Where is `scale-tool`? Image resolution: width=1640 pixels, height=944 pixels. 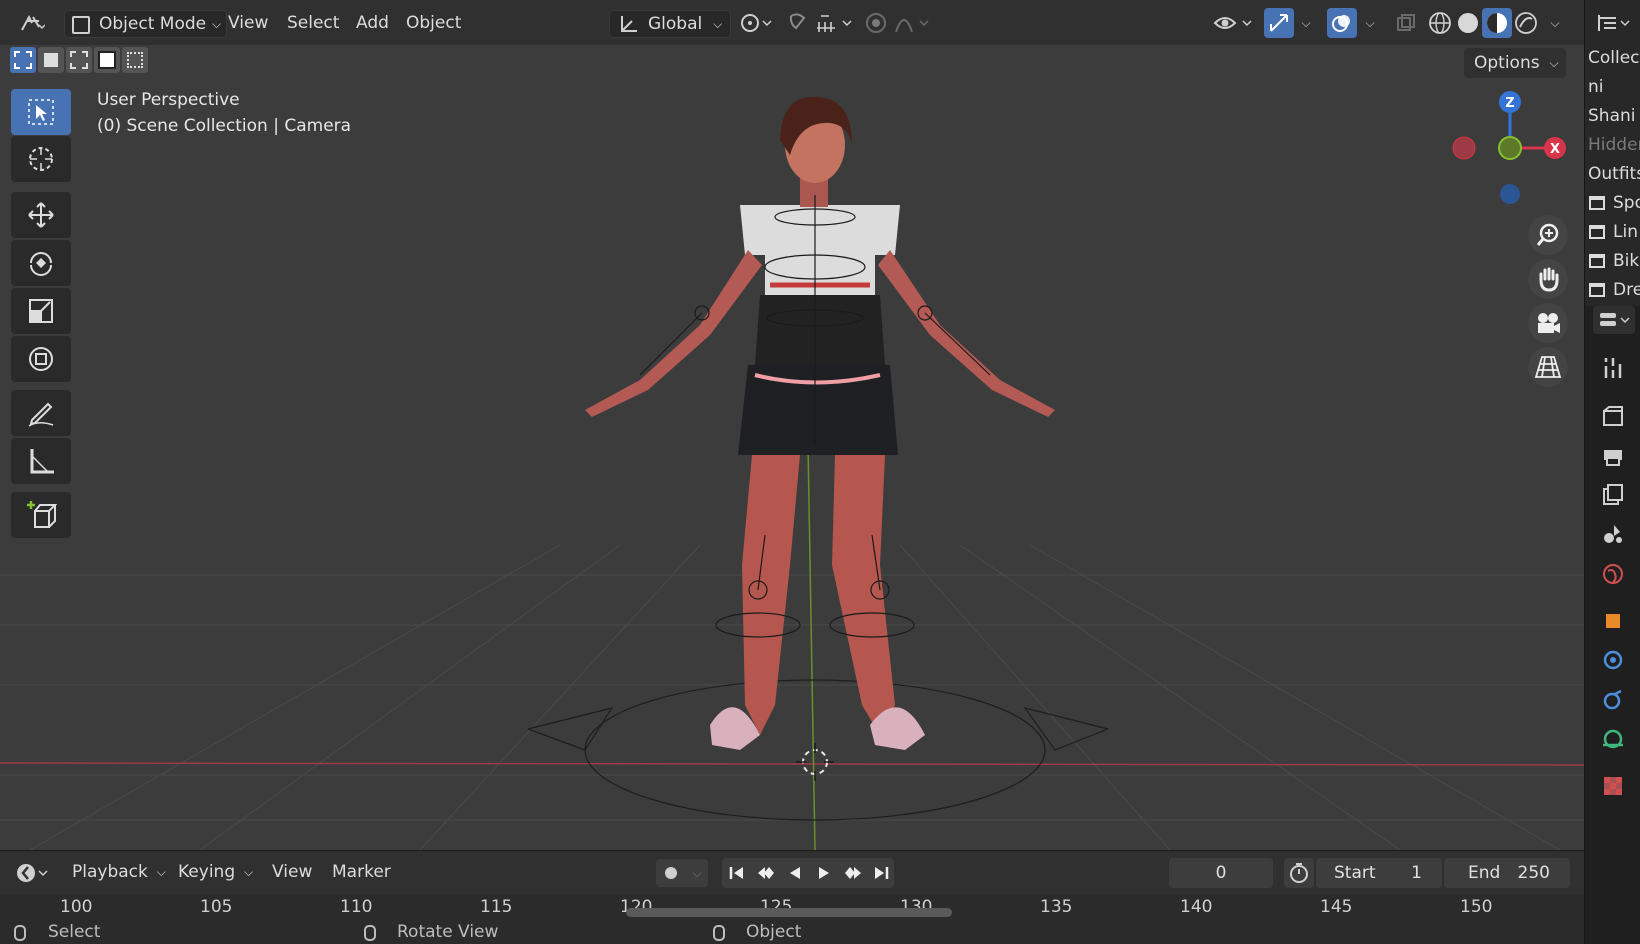
scale-tool is located at coordinates (41, 311).